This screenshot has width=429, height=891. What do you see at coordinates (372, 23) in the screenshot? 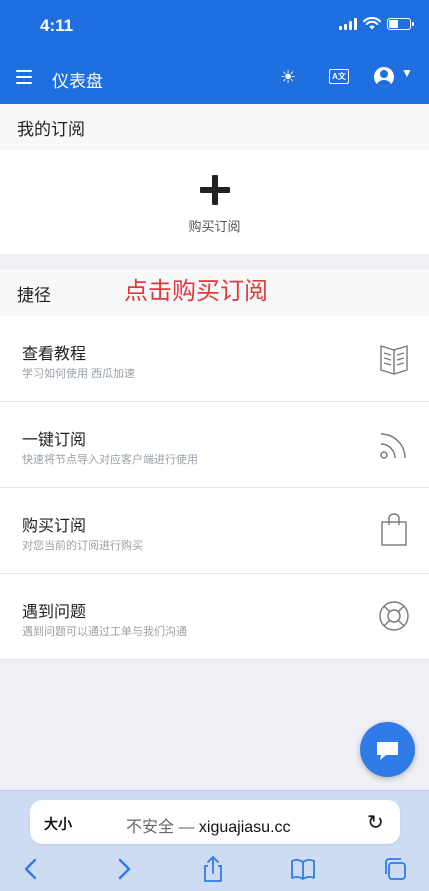
I see `wifi-icon` at bounding box center [372, 23].